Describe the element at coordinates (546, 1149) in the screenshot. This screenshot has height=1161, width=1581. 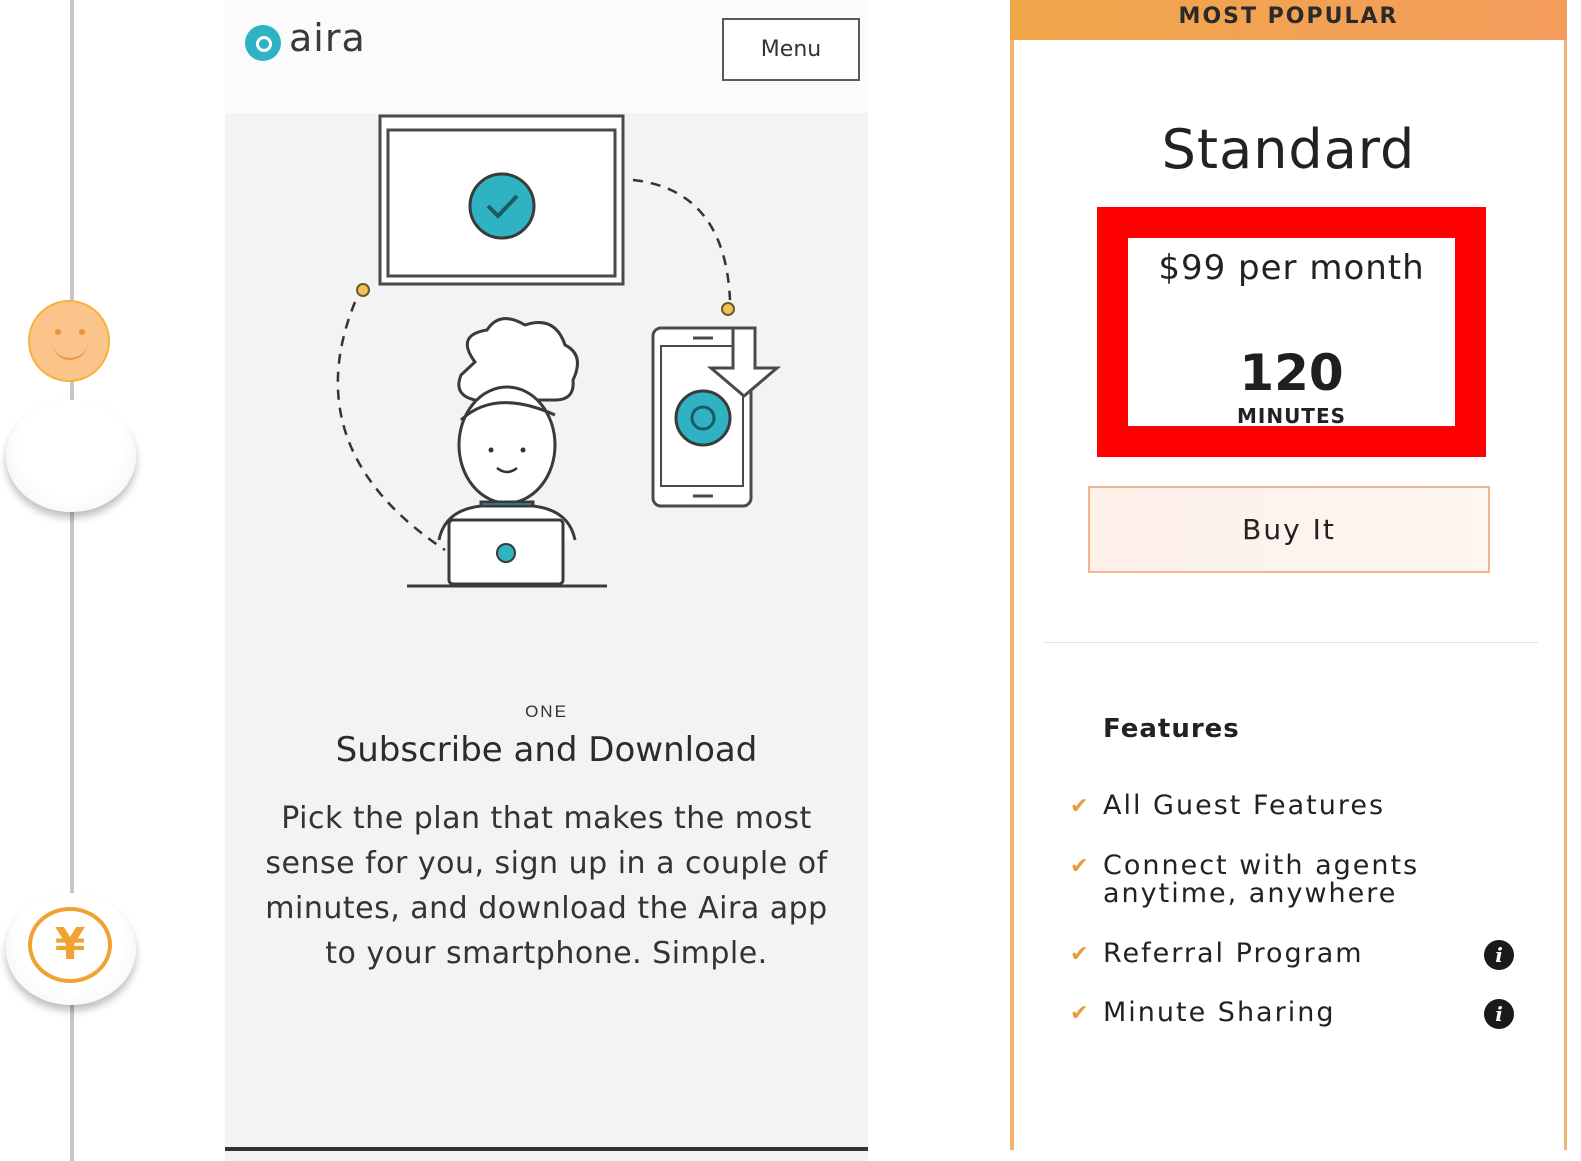
I see `bottom-bar` at that location.